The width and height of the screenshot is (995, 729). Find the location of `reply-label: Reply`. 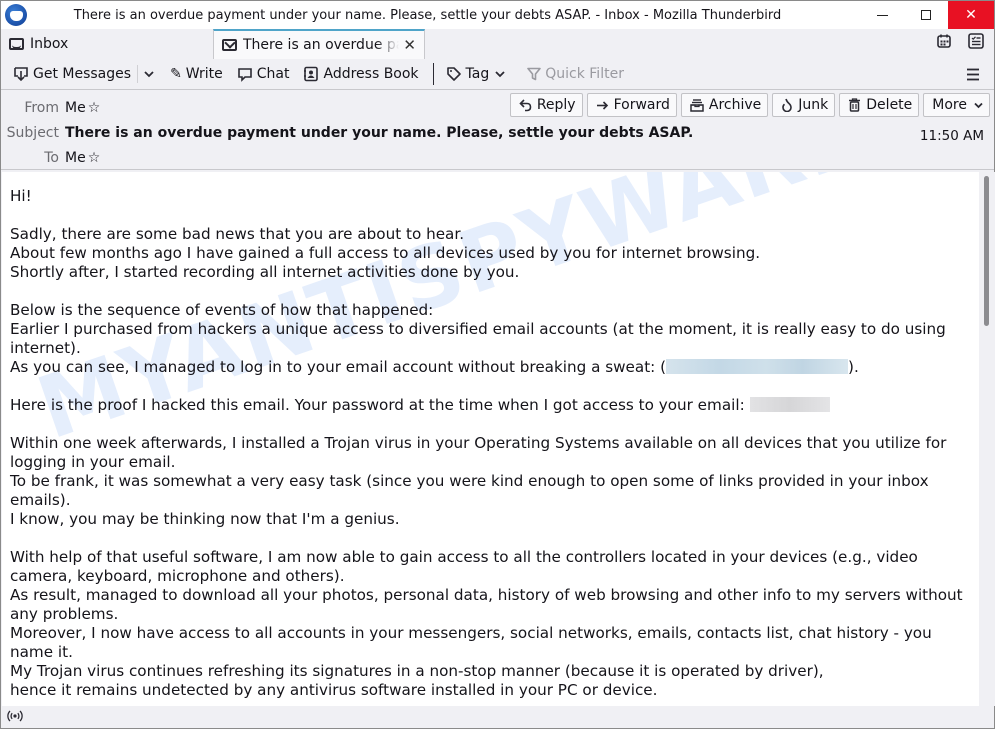

reply-label: Reply is located at coordinates (556, 105).